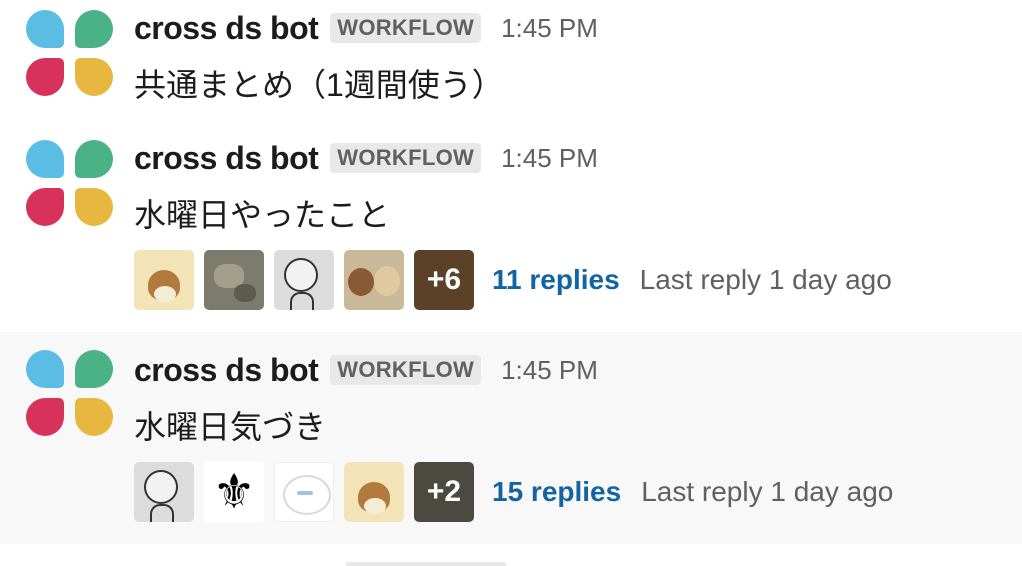 This screenshot has width=1022, height=566. What do you see at coordinates (426, 564) in the screenshot?
I see `next-message-edge` at bounding box center [426, 564].